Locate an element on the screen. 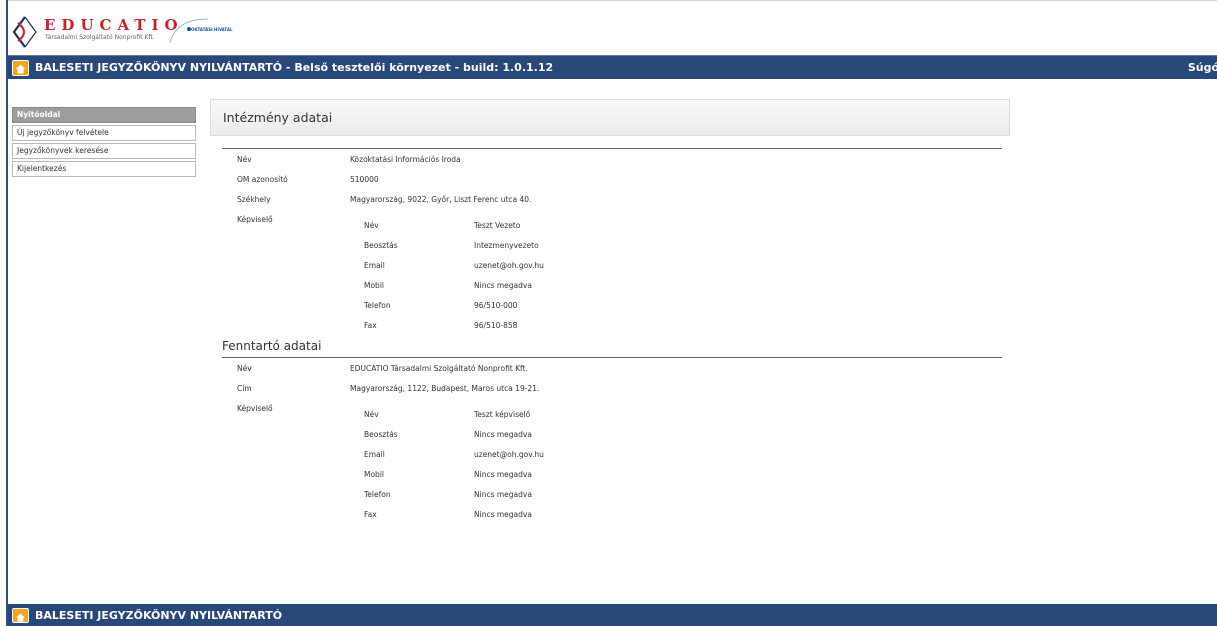  footer-bar: BALESETI JEGYZŐKÖNYV NYILVÁNTARTÓ is located at coordinates (612, 615).